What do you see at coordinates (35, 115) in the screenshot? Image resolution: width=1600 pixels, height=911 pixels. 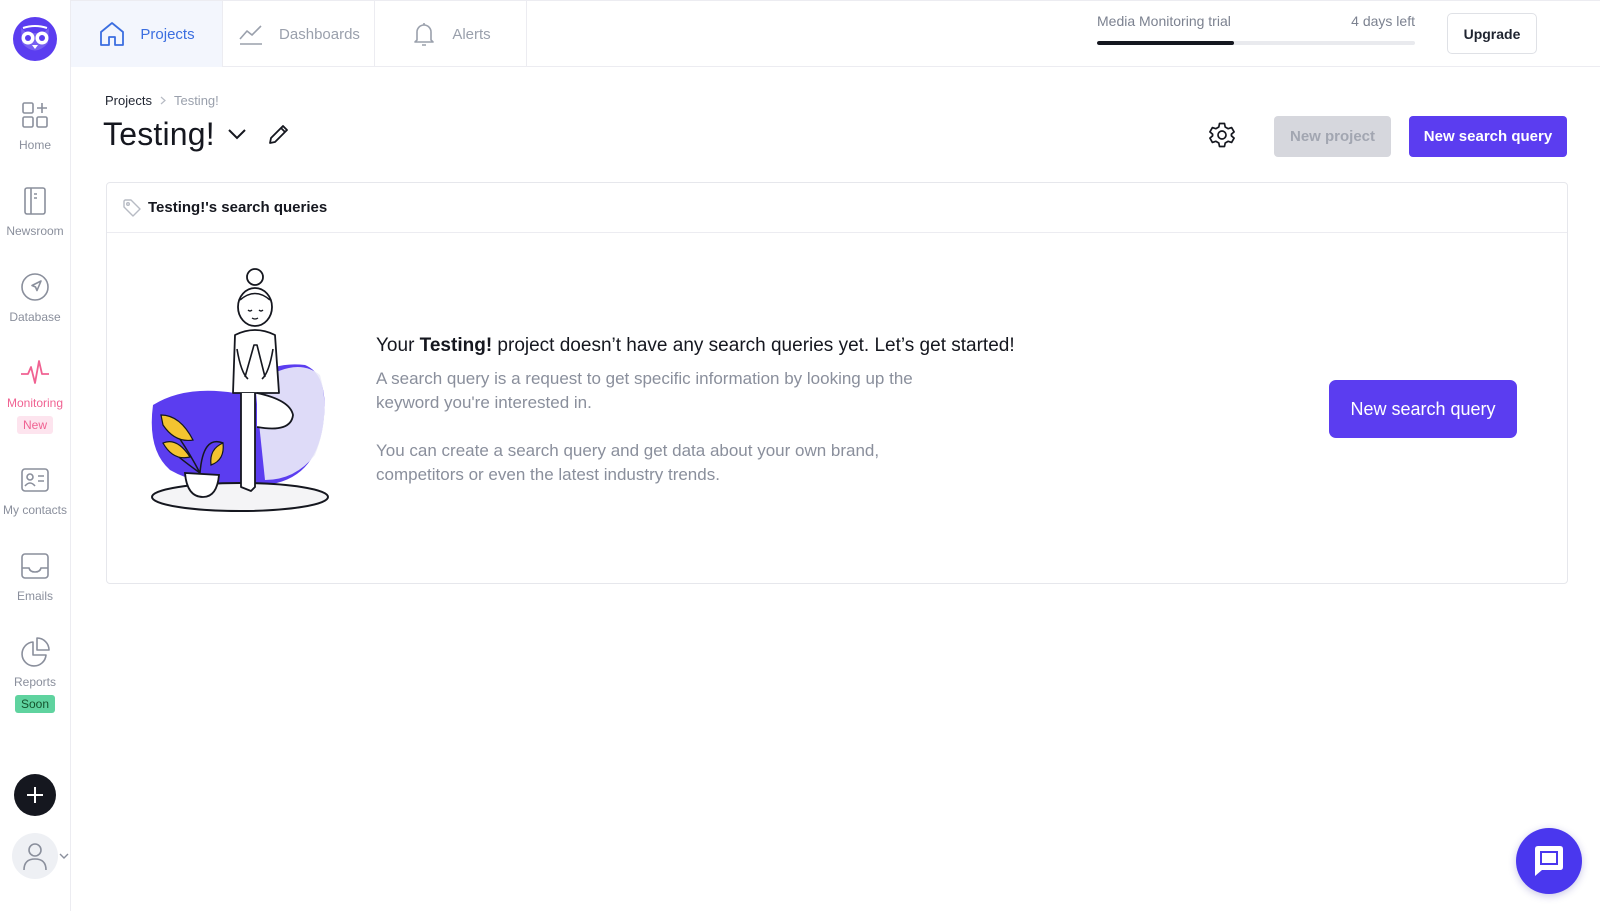 I see `grid-plus-icon` at bounding box center [35, 115].